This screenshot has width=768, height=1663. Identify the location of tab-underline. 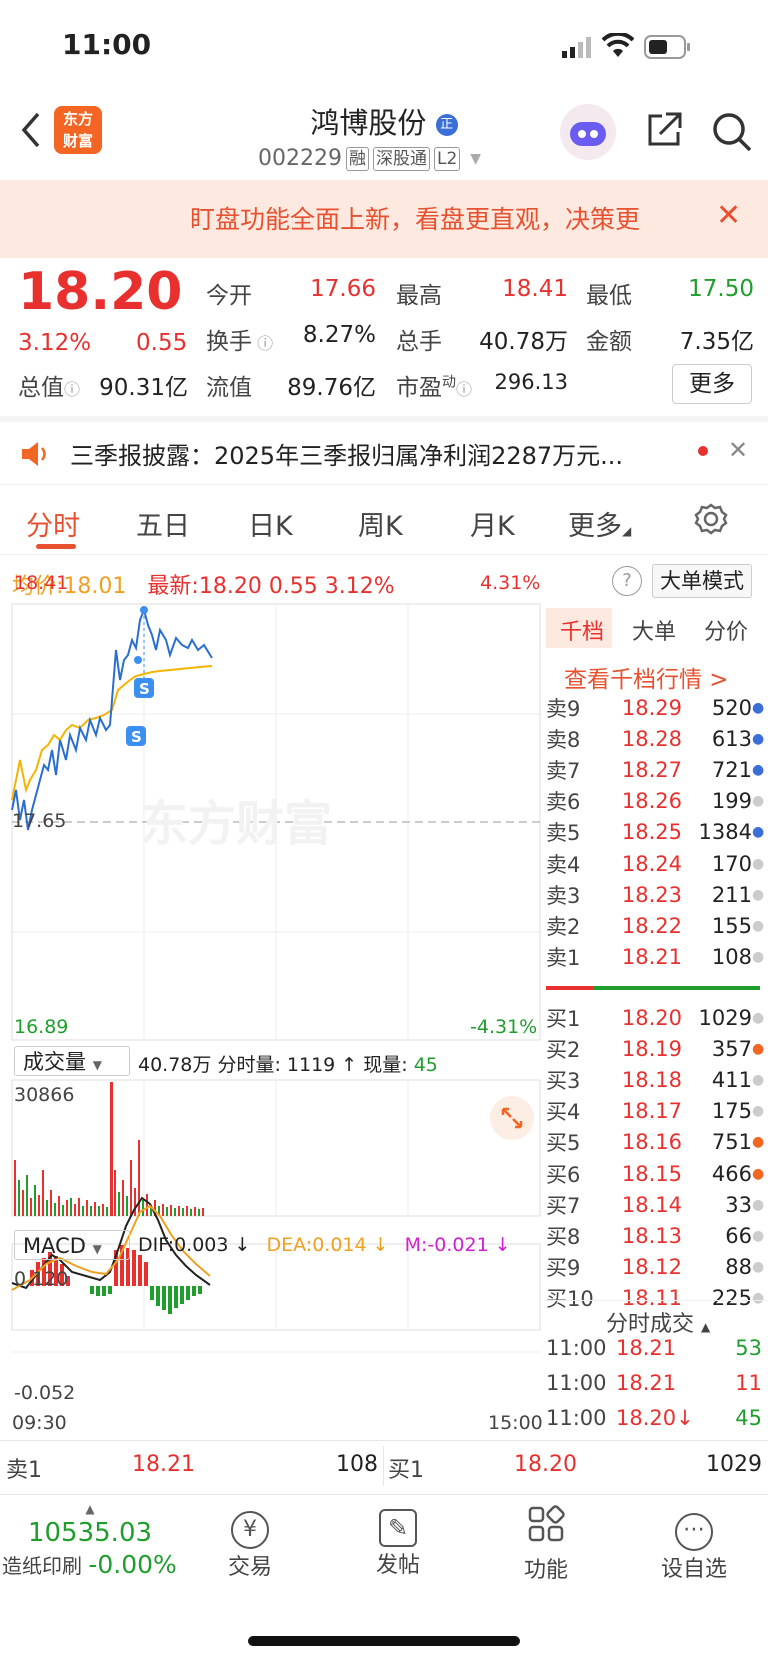
(56, 546).